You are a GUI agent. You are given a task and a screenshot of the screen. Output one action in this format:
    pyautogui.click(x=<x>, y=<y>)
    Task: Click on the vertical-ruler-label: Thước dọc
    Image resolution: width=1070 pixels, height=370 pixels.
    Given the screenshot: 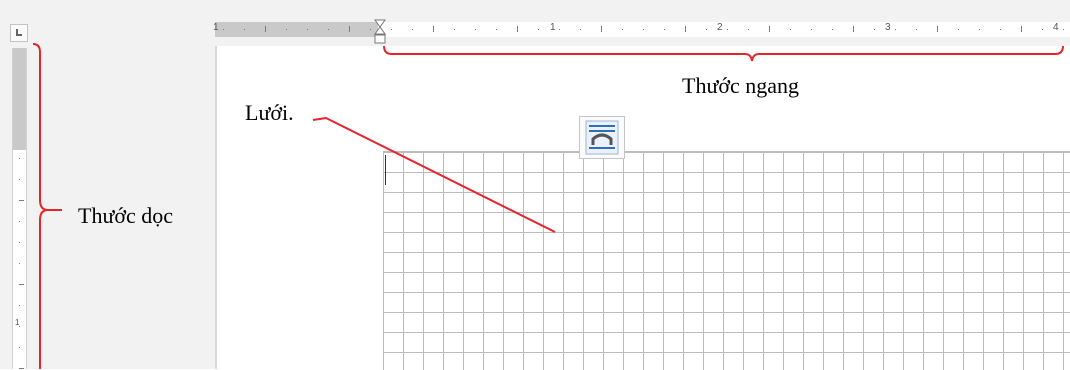 What is the action you would take?
    pyautogui.click(x=126, y=215)
    